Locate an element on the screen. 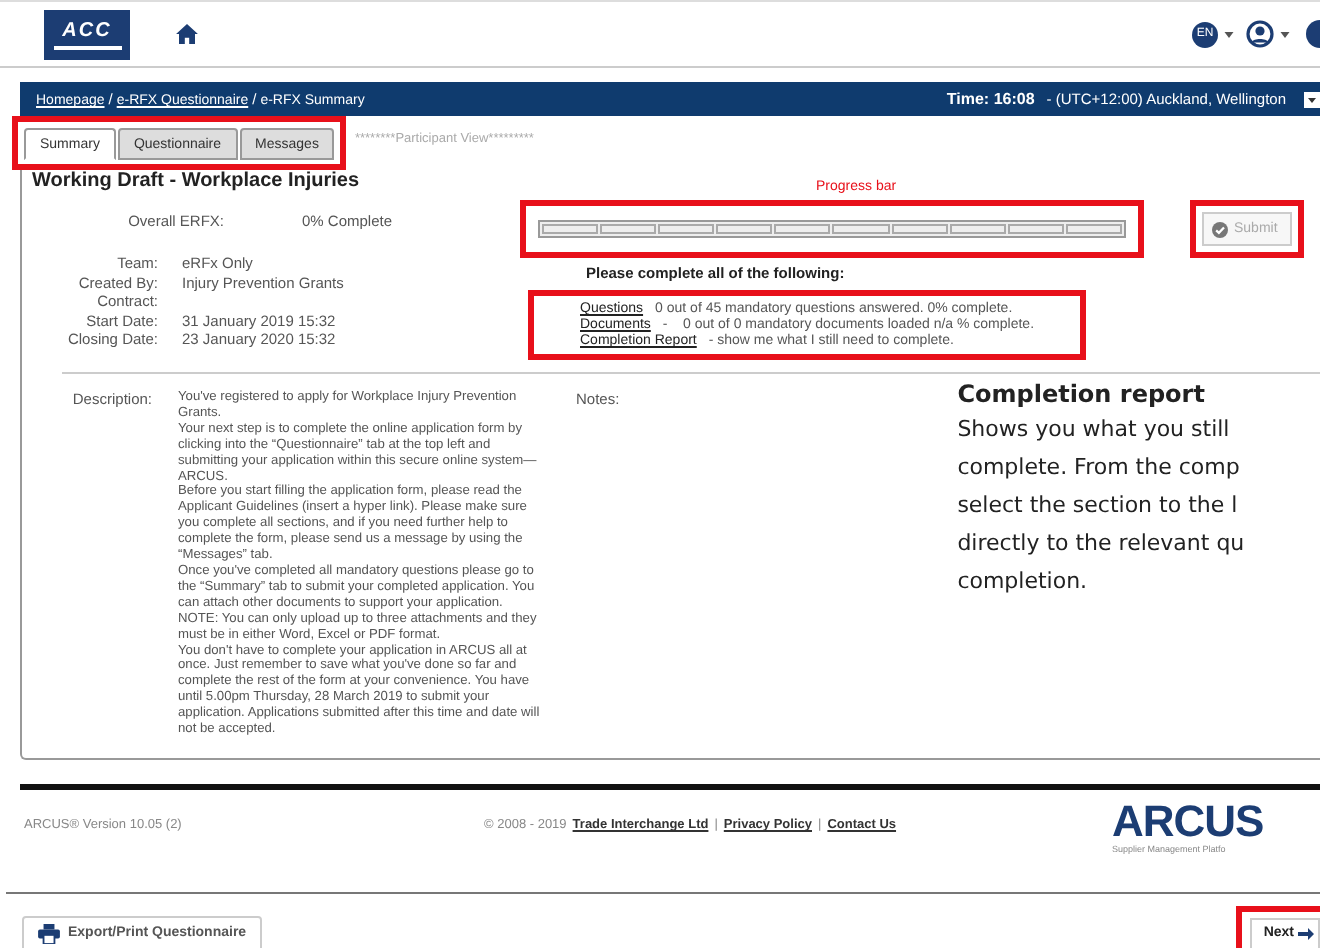 The height and width of the screenshot is (948, 1320). arrow-icon is located at coordinates (1306, 933).